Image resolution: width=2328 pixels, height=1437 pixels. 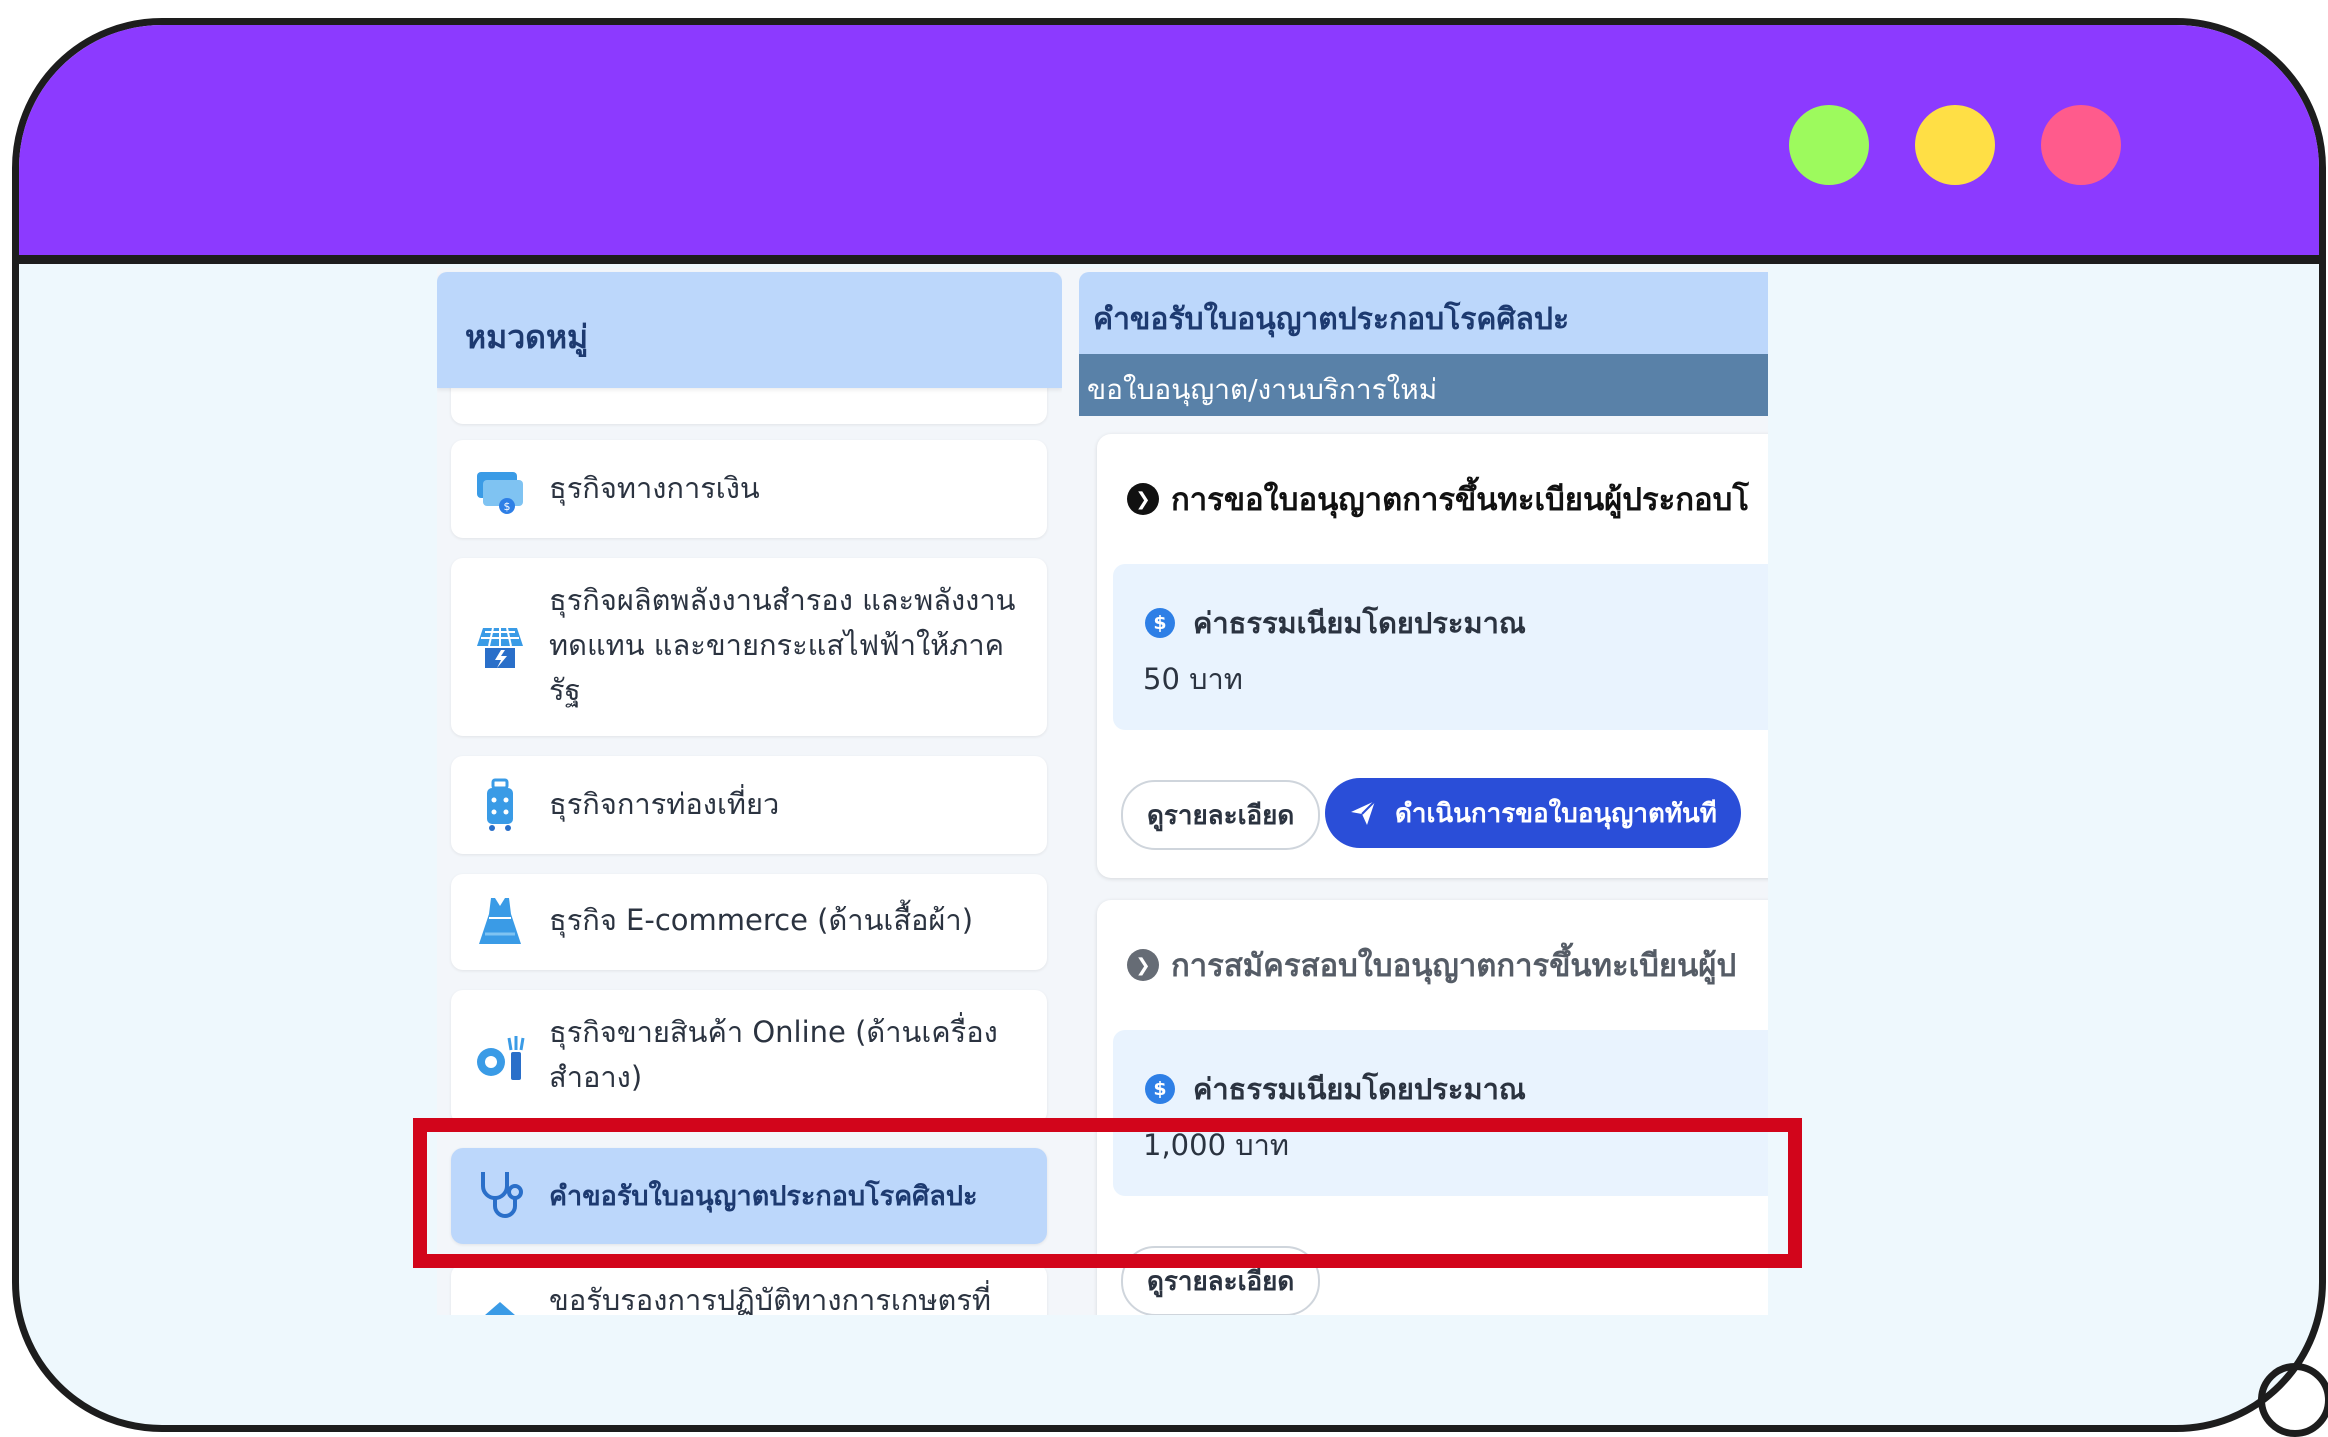 I want to click on solar-panel-icon, so click(x=500, y=647).